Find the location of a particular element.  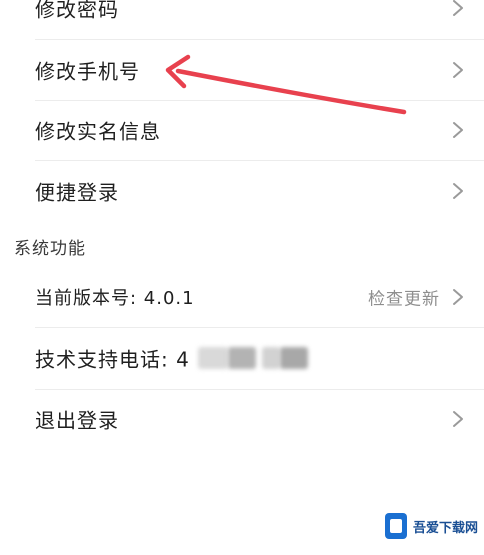

watermark-logo-icon is located at coordinates (395, 526).